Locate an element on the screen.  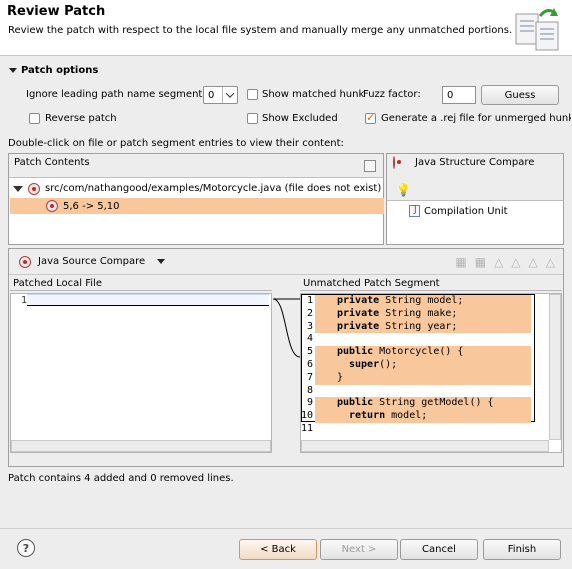
dropdown-arrow-icon is located at coordinates (161, 261).